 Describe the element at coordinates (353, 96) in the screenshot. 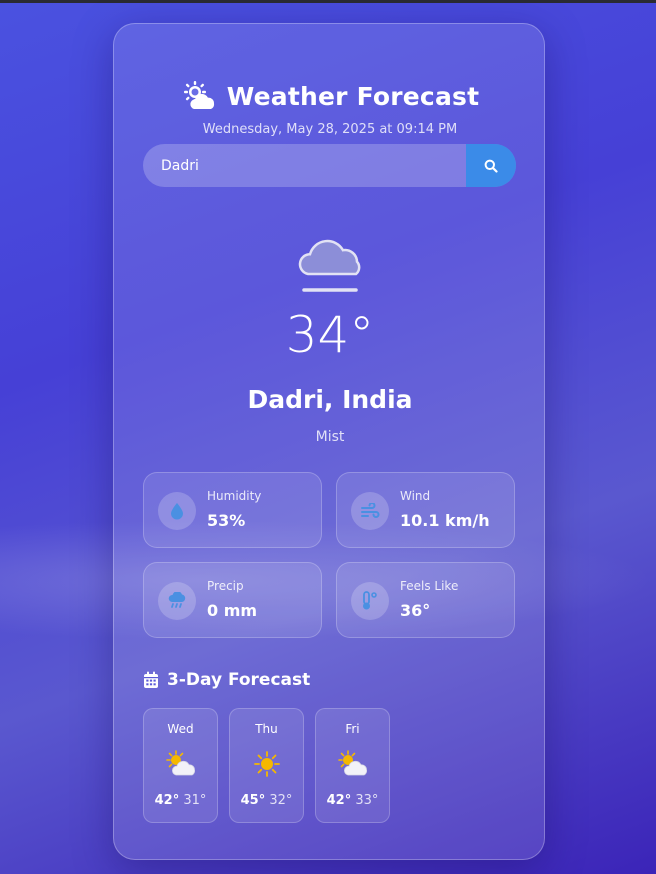

I see `page-title: Weather Forecast` at that location.